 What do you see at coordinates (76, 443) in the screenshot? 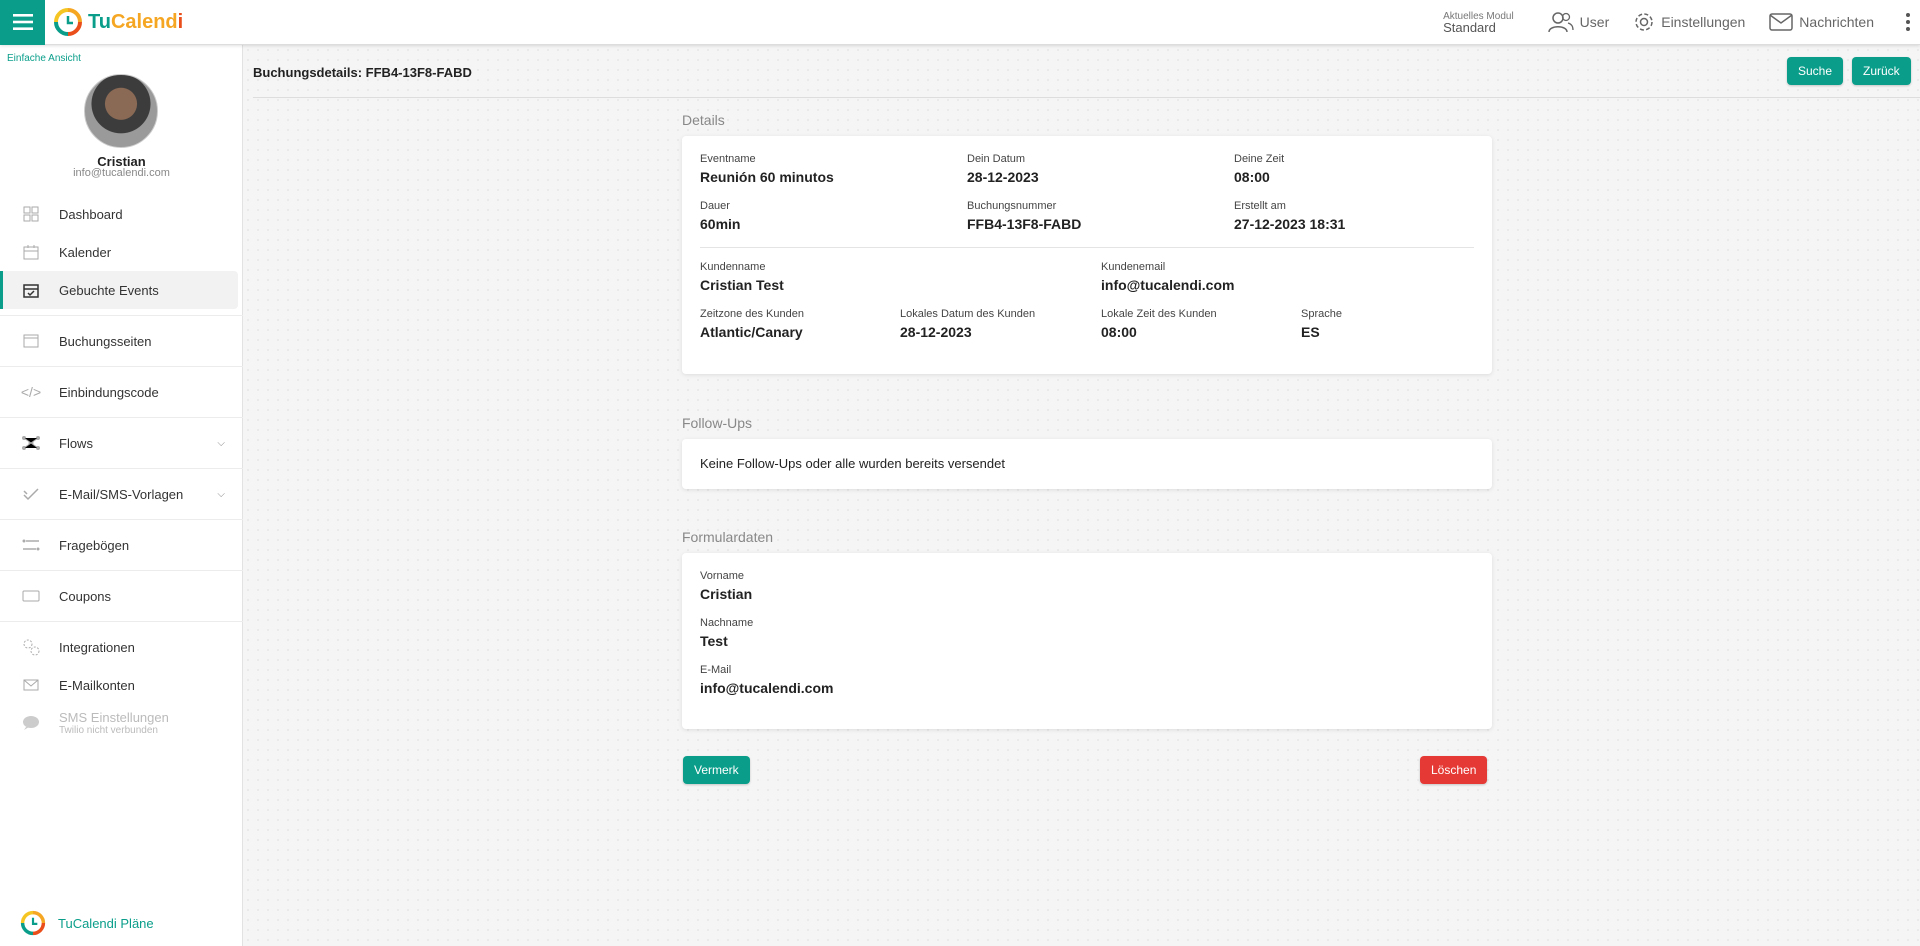
I see `sidebar-item-label: Flows` at bounding box center [76, 443].